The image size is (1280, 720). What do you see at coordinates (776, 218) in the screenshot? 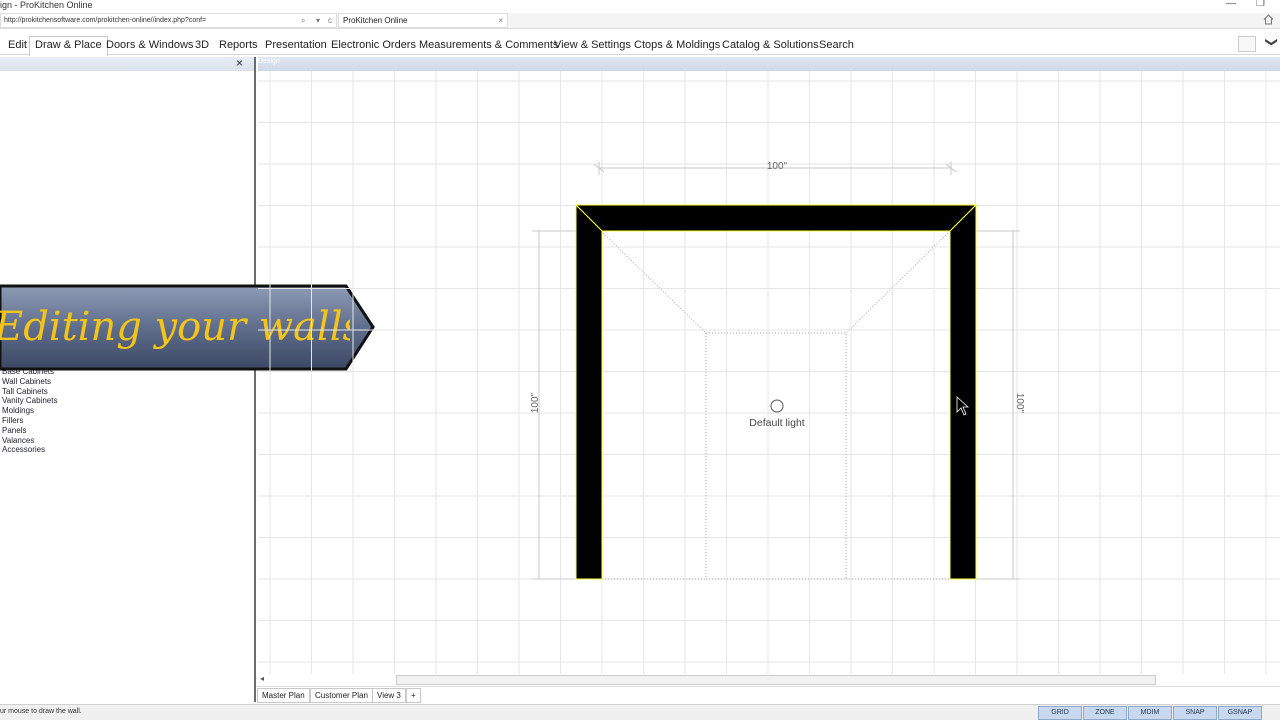
I see `wall-top` at bounding box center [776, 218].